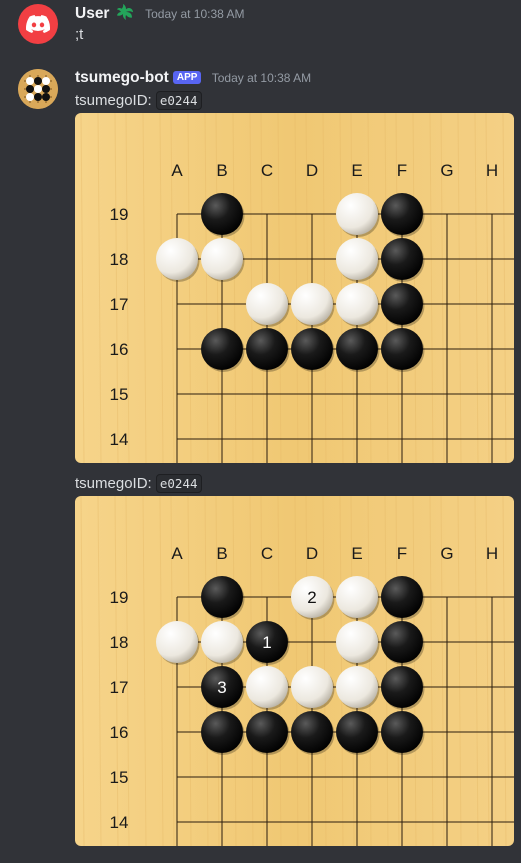  What do you see at coordinates (261, 78) in the screenshot?
I see `bot-timestamp: Today at 10:38 AM` at bounding box center [261, 78].